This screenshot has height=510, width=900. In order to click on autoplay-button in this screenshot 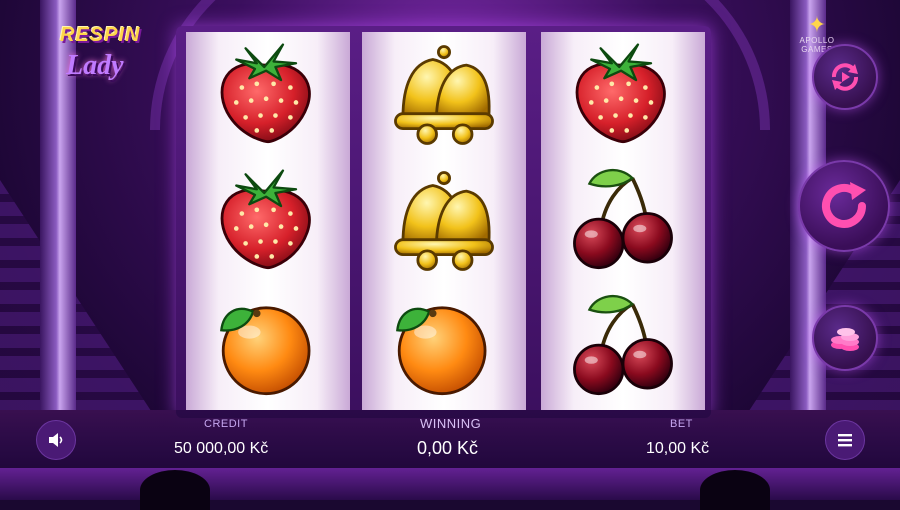, I will do `click(845, 77)`.